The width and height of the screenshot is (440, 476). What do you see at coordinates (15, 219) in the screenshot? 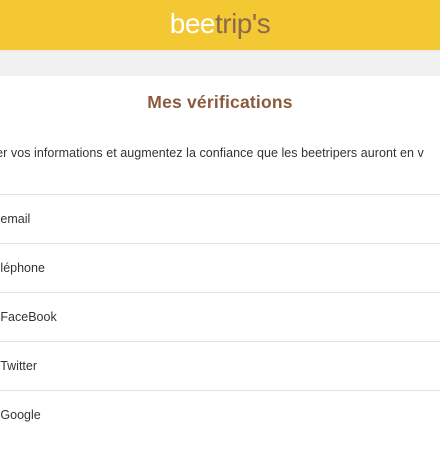
I see `verification-item-label: n email` at bounding box center [15, 219].